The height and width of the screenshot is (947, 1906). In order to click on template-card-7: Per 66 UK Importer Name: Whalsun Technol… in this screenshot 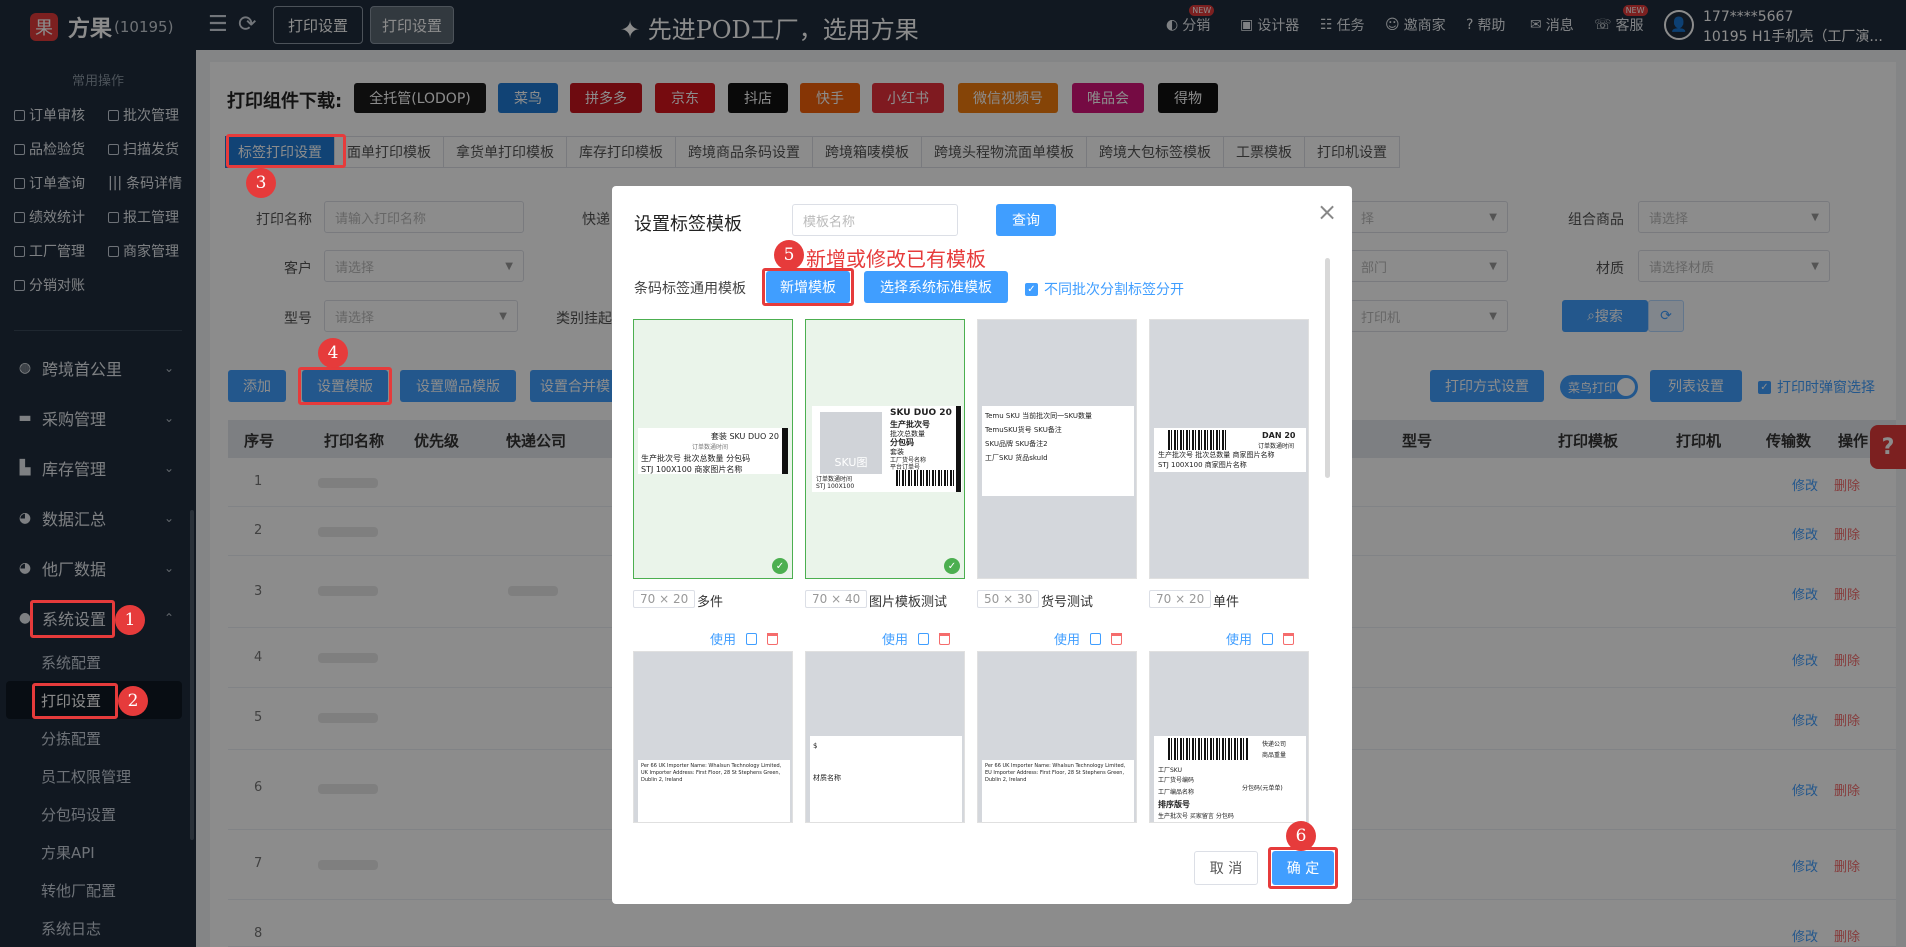, I will do `click(1057, 737)`.